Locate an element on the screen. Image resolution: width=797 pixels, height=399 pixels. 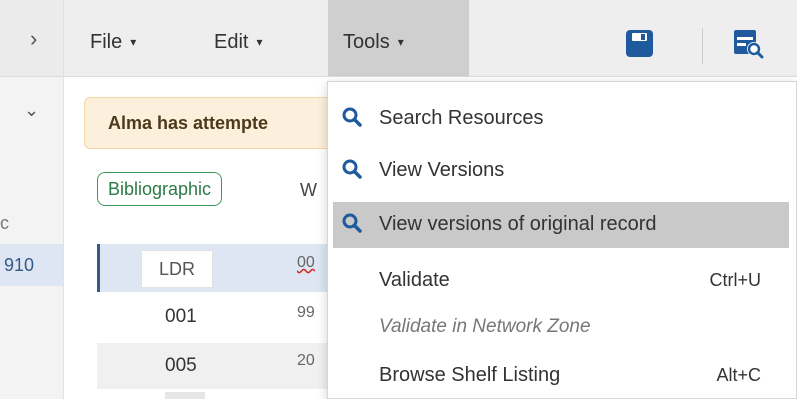
view-record-icon is located at coordinates (749, 44).